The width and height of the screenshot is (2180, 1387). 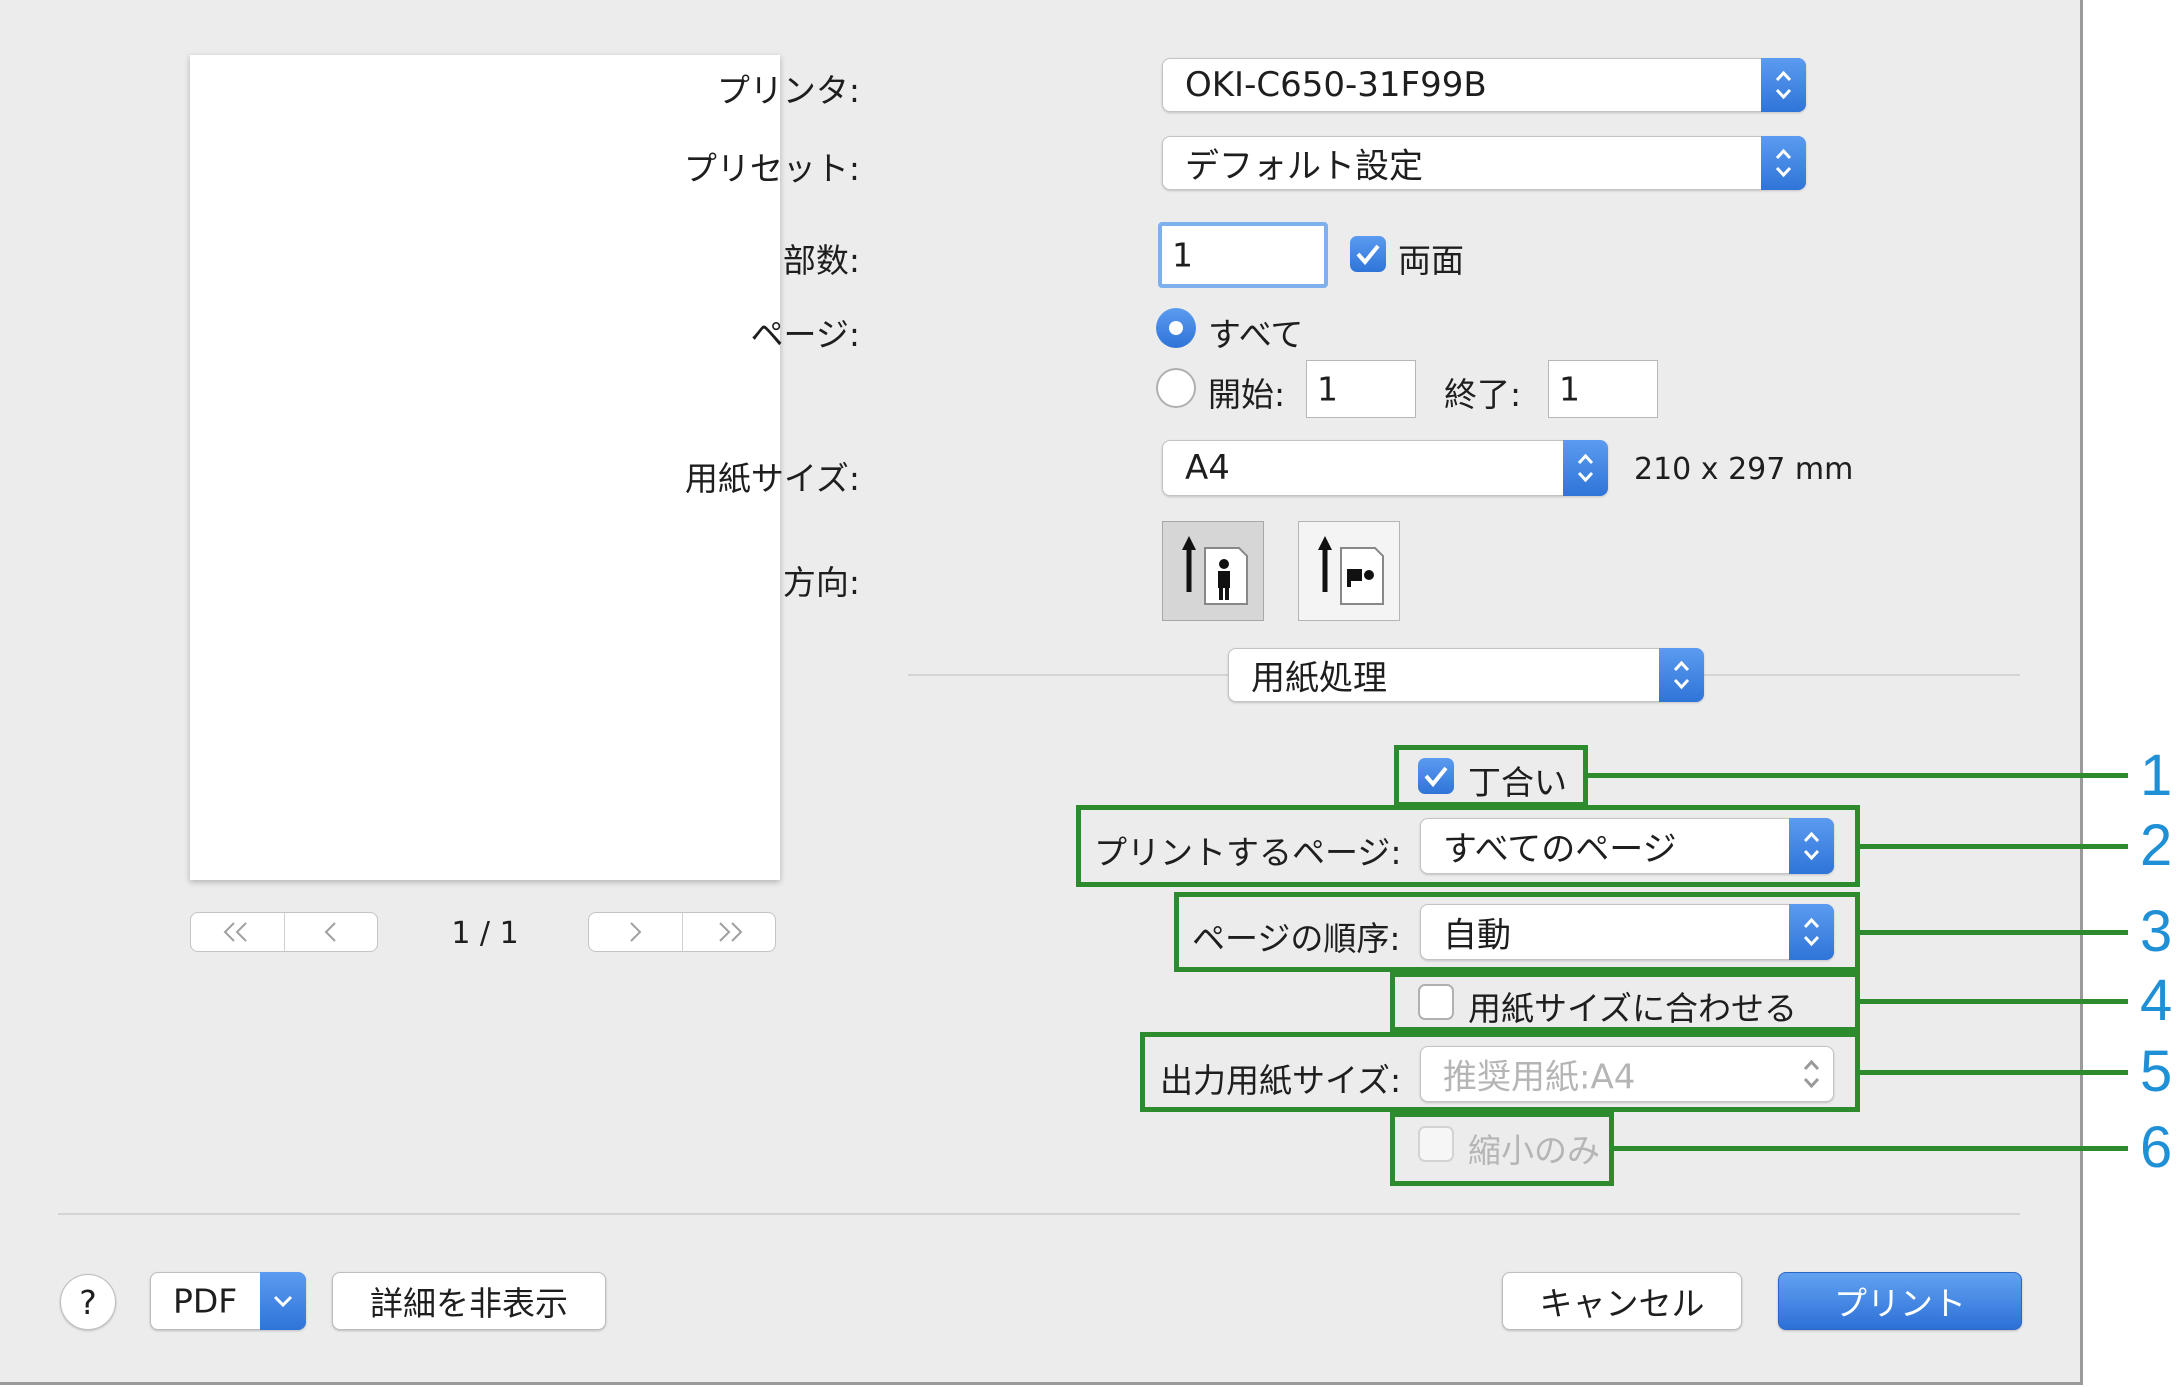 I want to click on section-select: 用紙処理, so click(x=1466, y=675).